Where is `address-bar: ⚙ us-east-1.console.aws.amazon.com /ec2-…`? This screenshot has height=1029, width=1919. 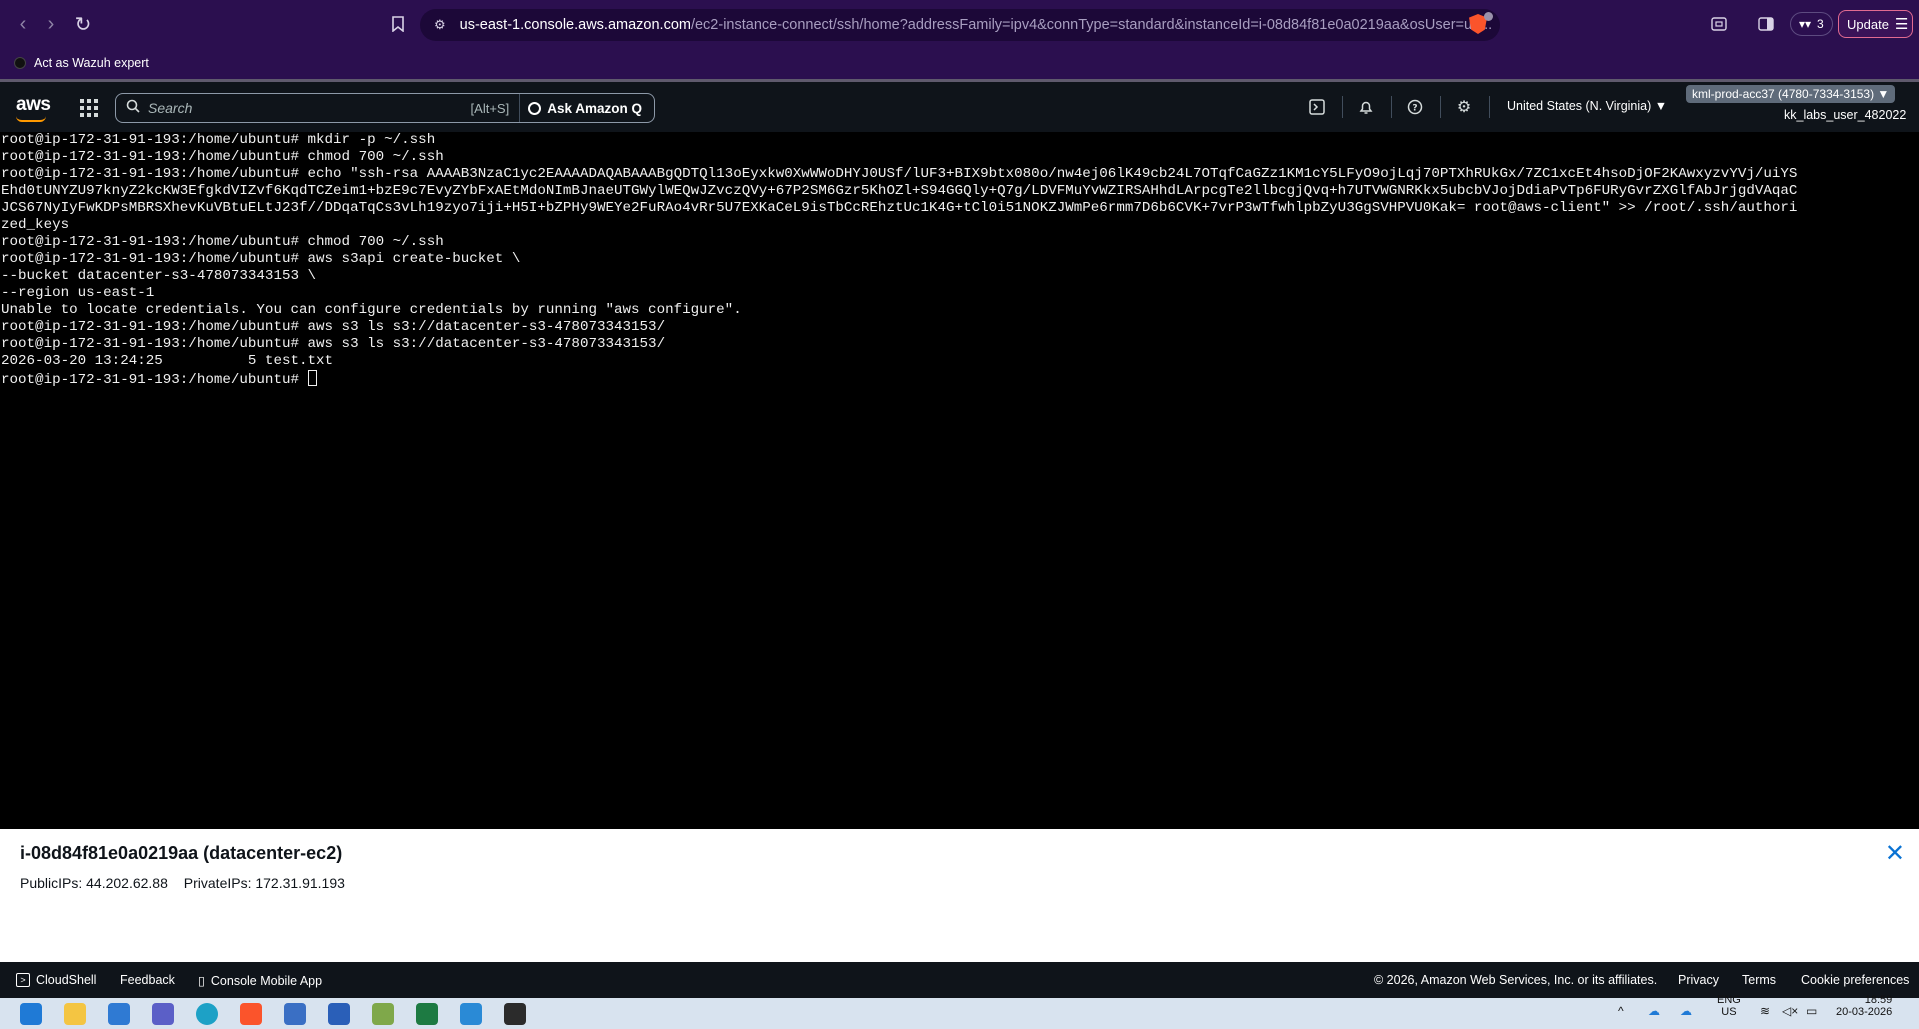 address-bar: ⚙ us-east-1.console.aws.amazon.com /ec2-… is located at coordinates (960, 25).